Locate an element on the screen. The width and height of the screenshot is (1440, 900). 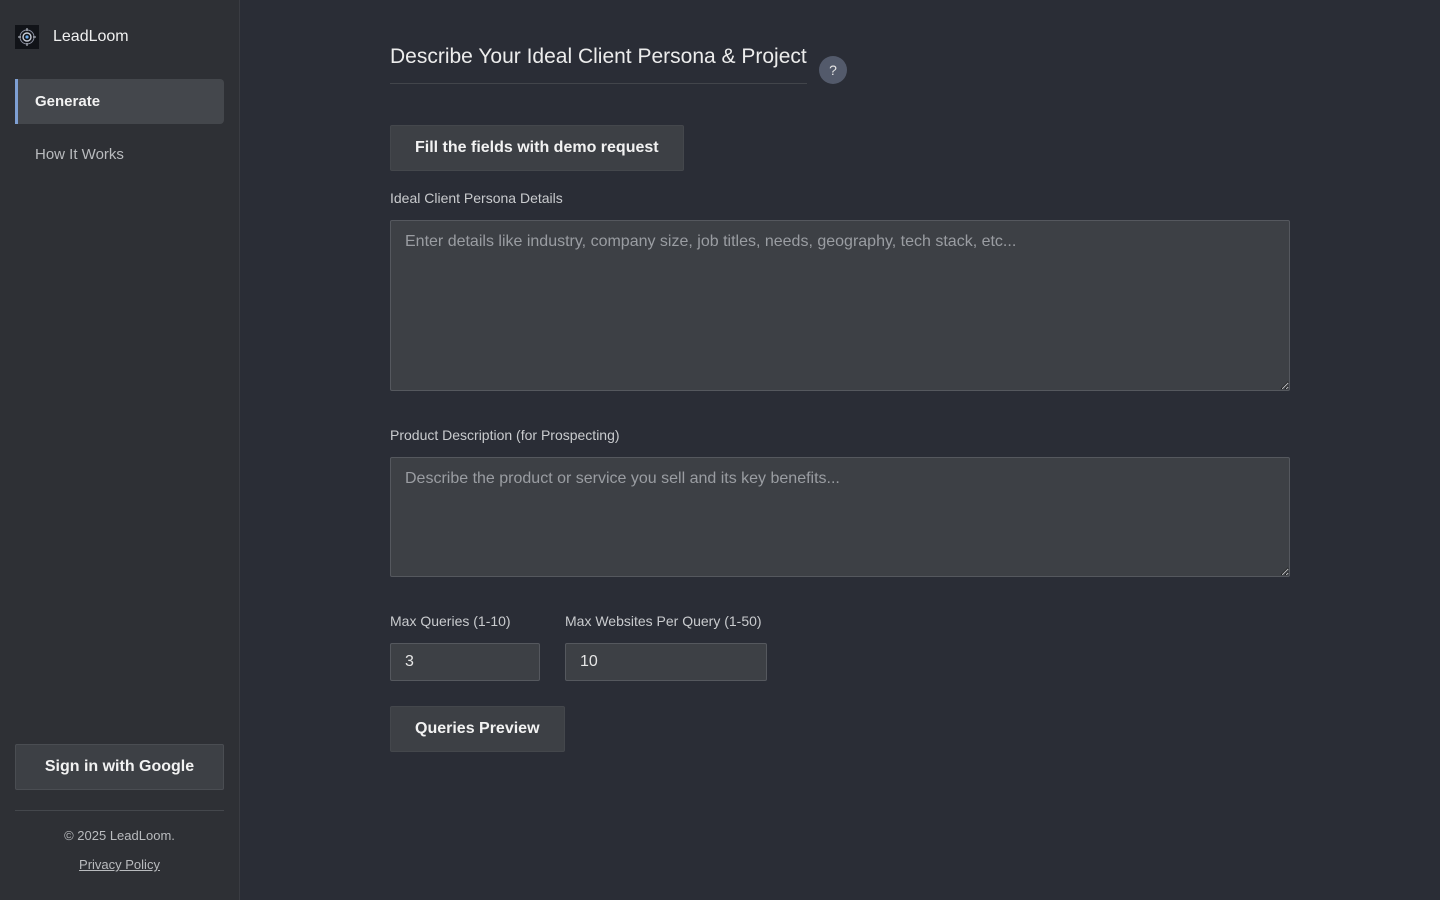
sign-in-google-button: Sign in with Google is located at coordinates (119, 767).